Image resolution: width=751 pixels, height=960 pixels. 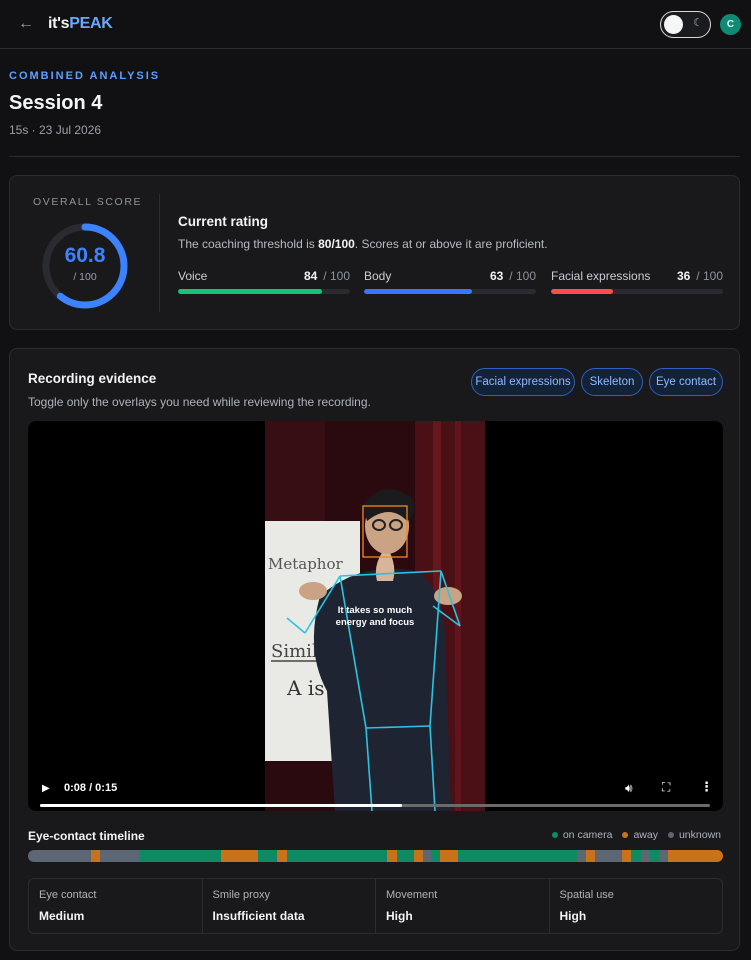 What do you see at coordinates (241, 895) in the screenshot?
I see `stat-label: Smile proxy` at bounding box center [241, 895].